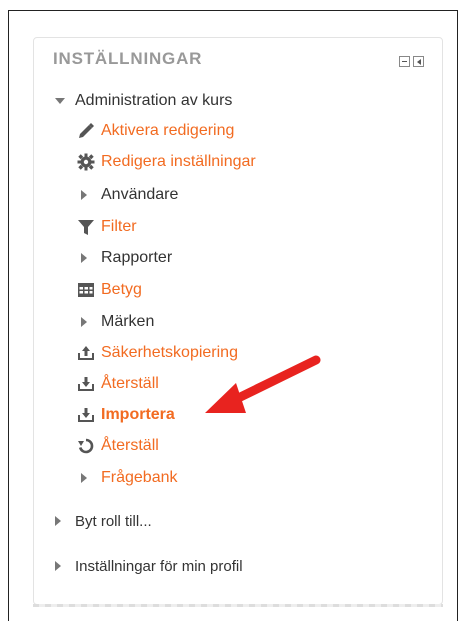  Describe the element at coordinates (263, 384) in the screenshot. I see `annotation-arrow-icon` at that location.